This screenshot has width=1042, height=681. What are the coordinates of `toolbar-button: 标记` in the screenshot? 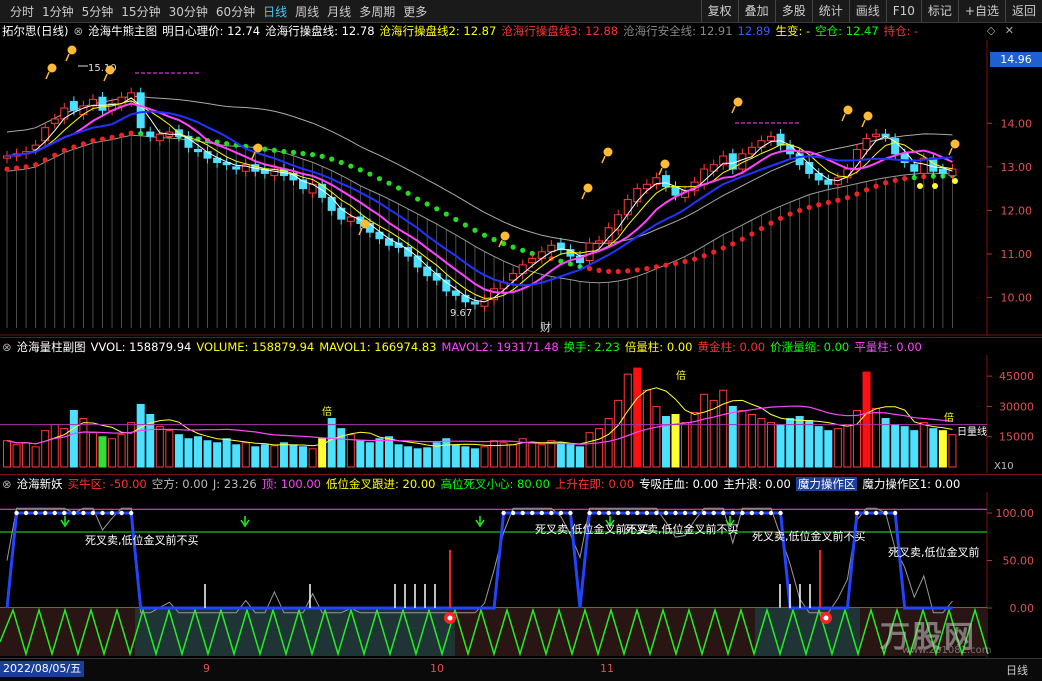 It's located at (939, 11).